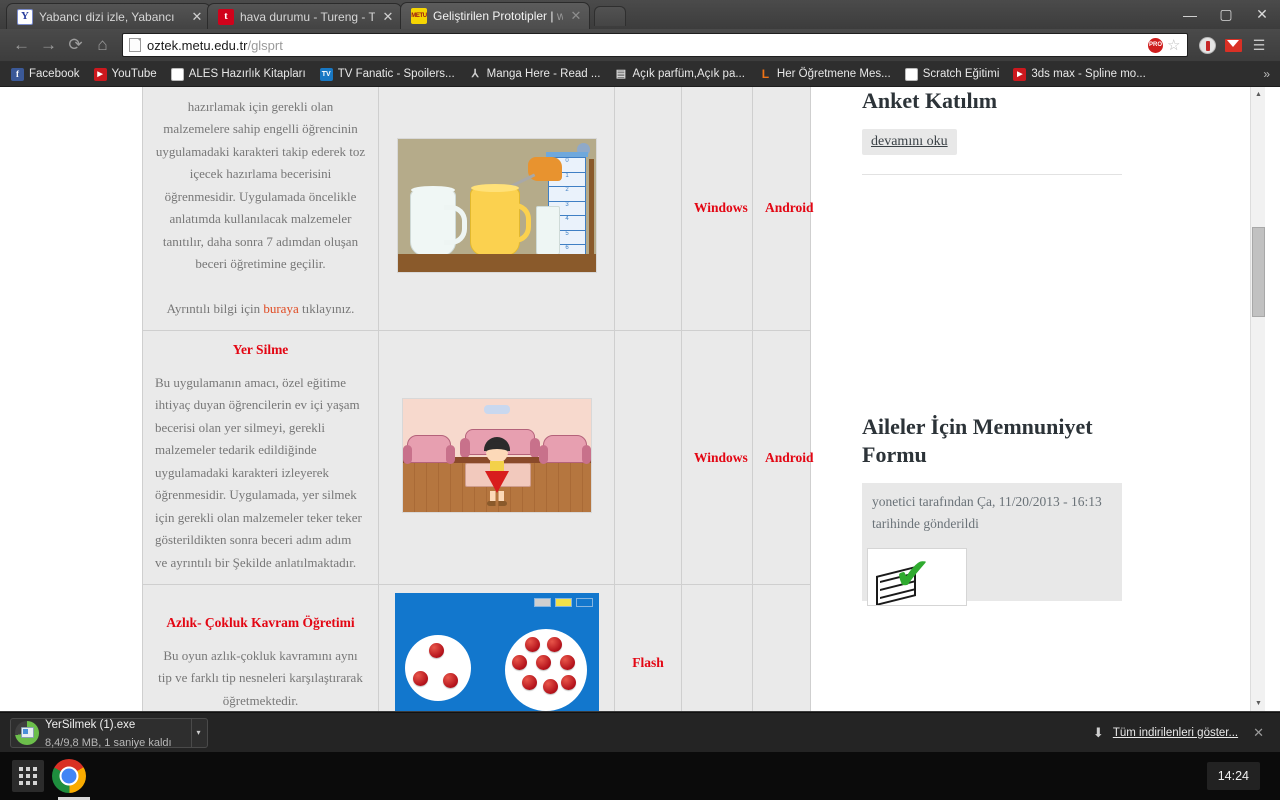 The image size is (1280, 800). What do you see at coordinates (610, 16) in the screenshot?
I see `new-tab-button` at bounding box center [610, 16].